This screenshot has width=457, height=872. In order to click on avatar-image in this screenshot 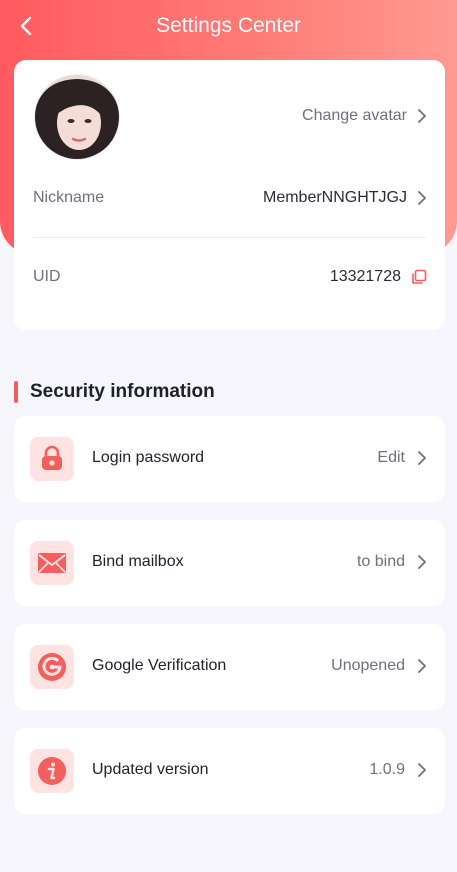, I will do `click(77, 117)`.